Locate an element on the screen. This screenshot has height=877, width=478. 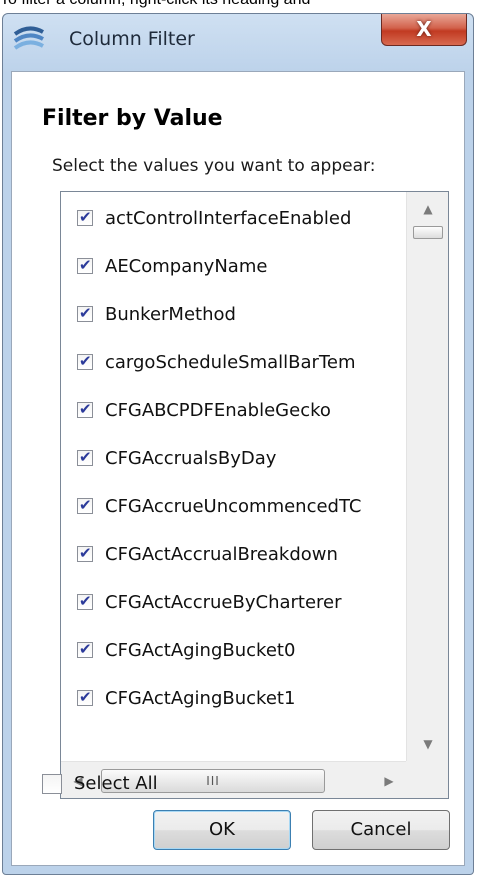
list-item: ✔ AECompanyName is located at coordinates (233, 266).